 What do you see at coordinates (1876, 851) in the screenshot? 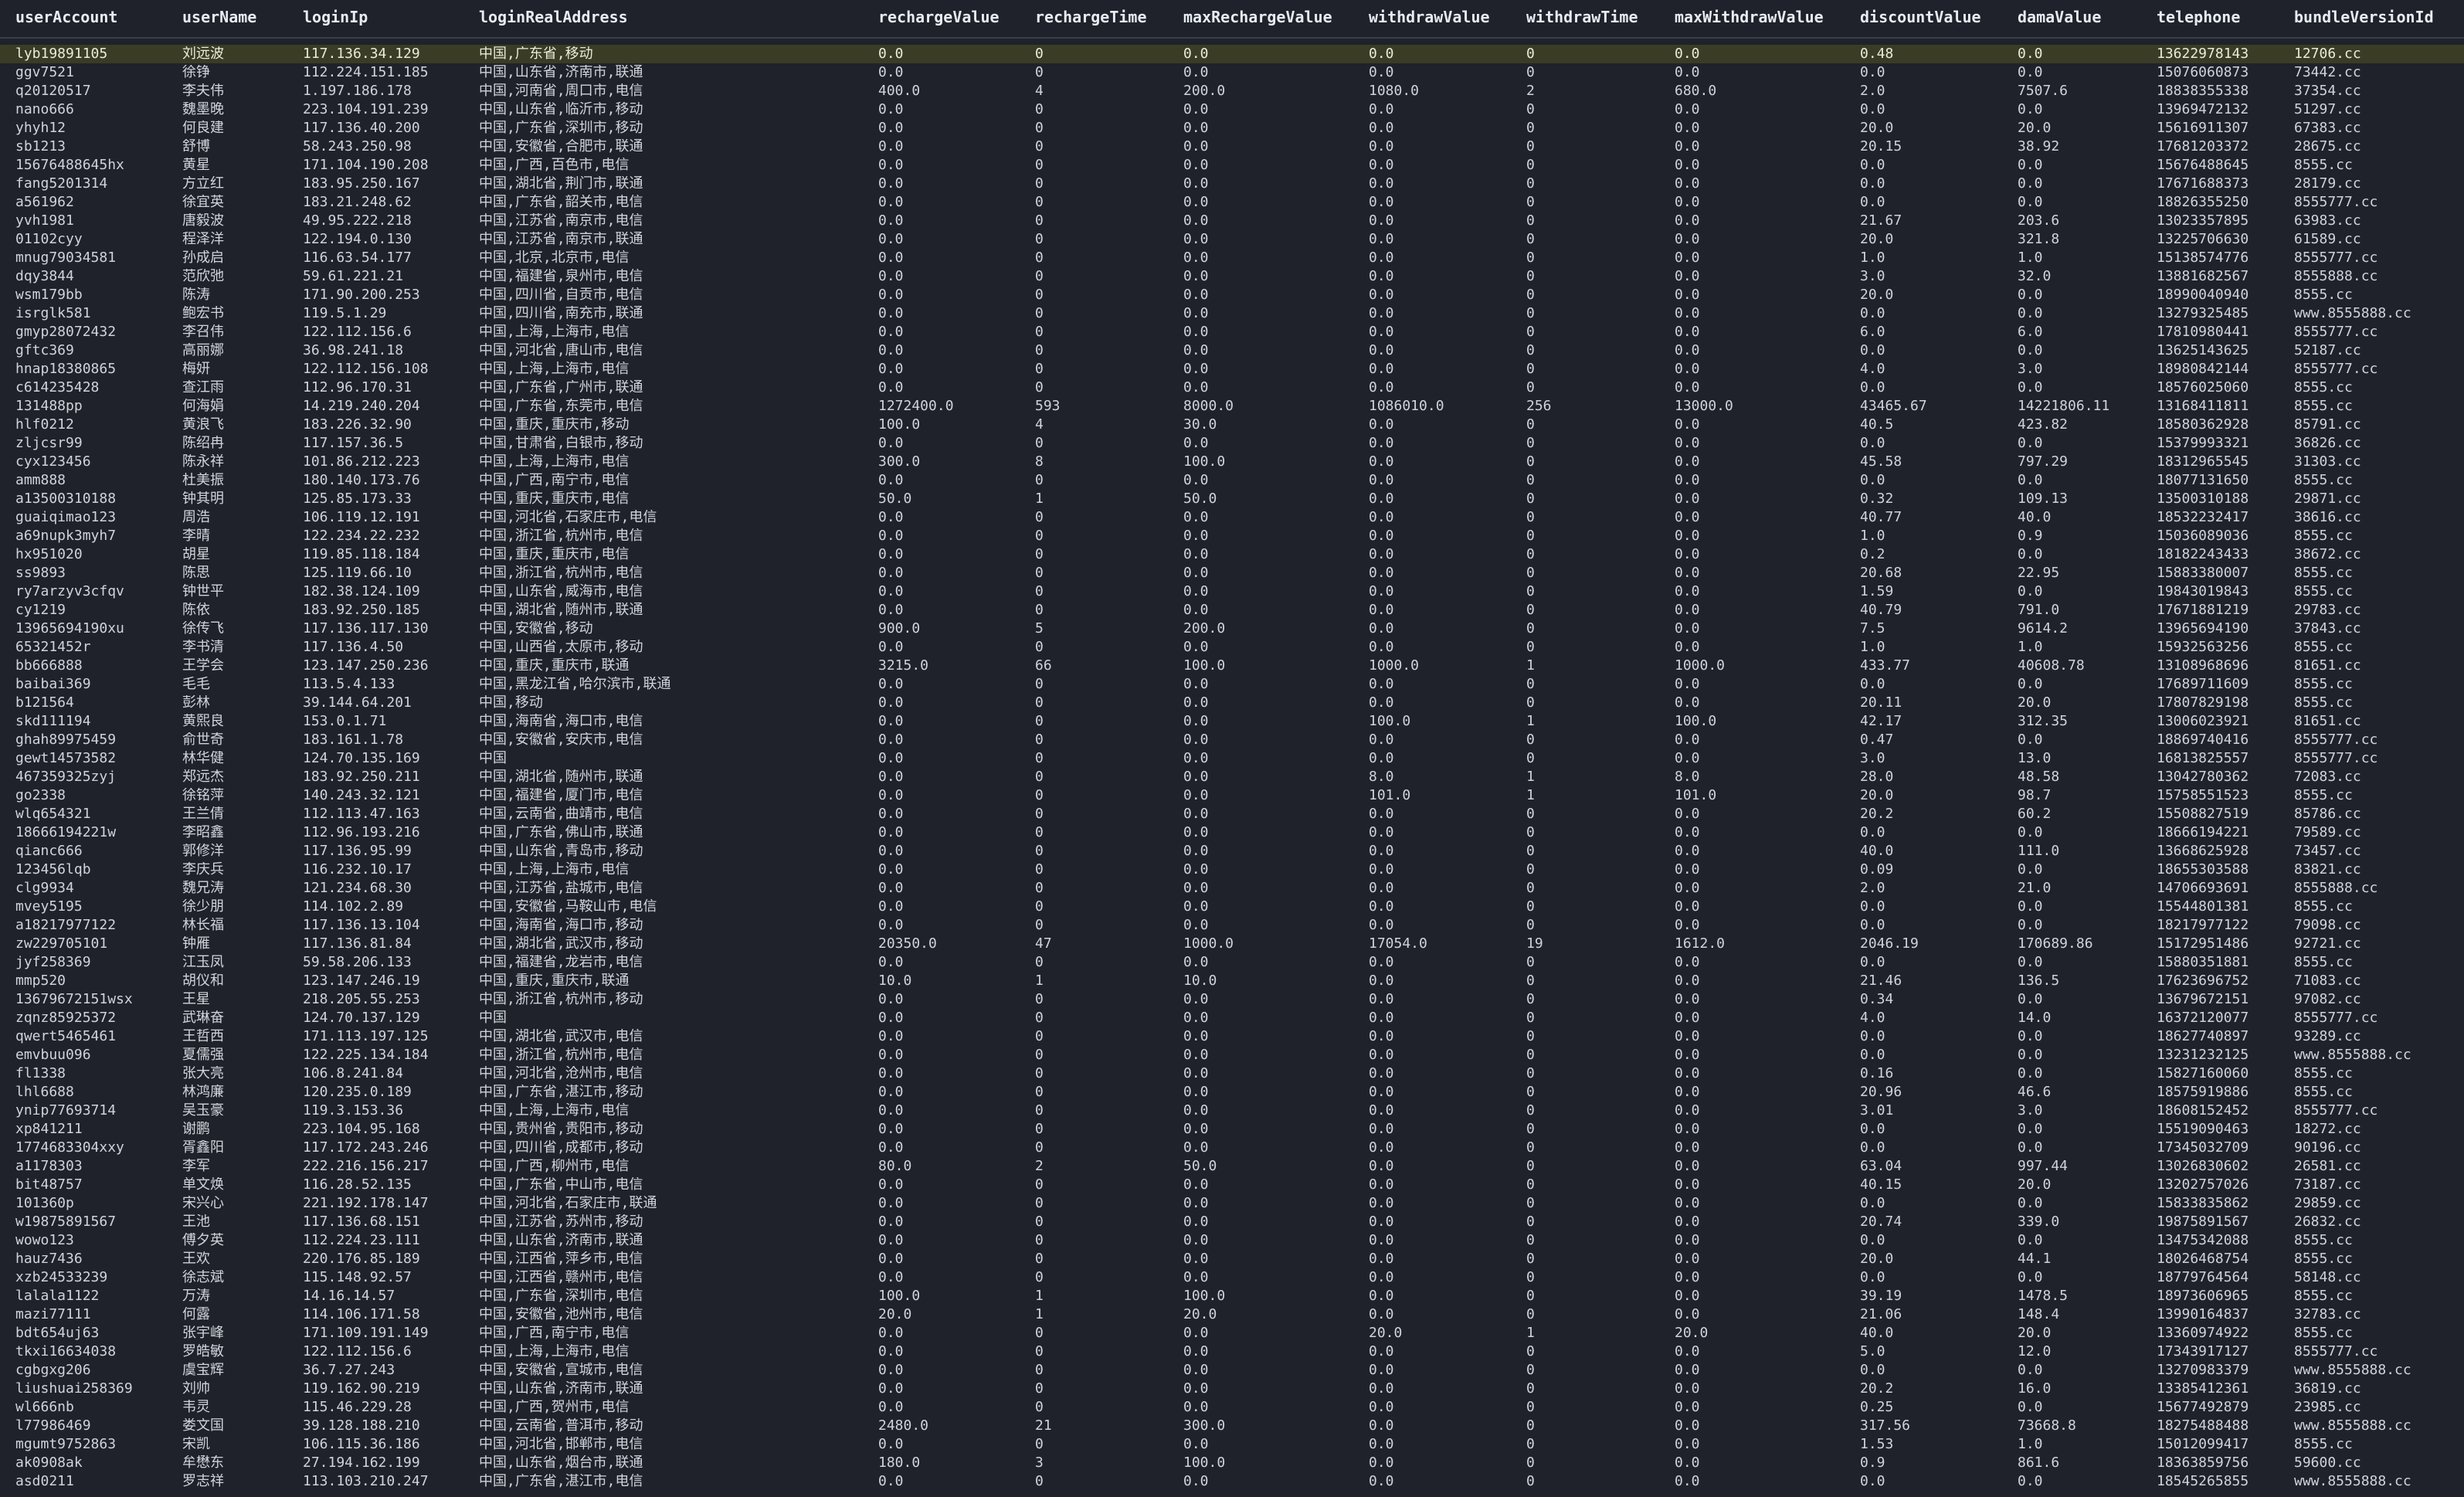
I see `cell-discountValue: 40.0` at bounding box center [1876, 851].